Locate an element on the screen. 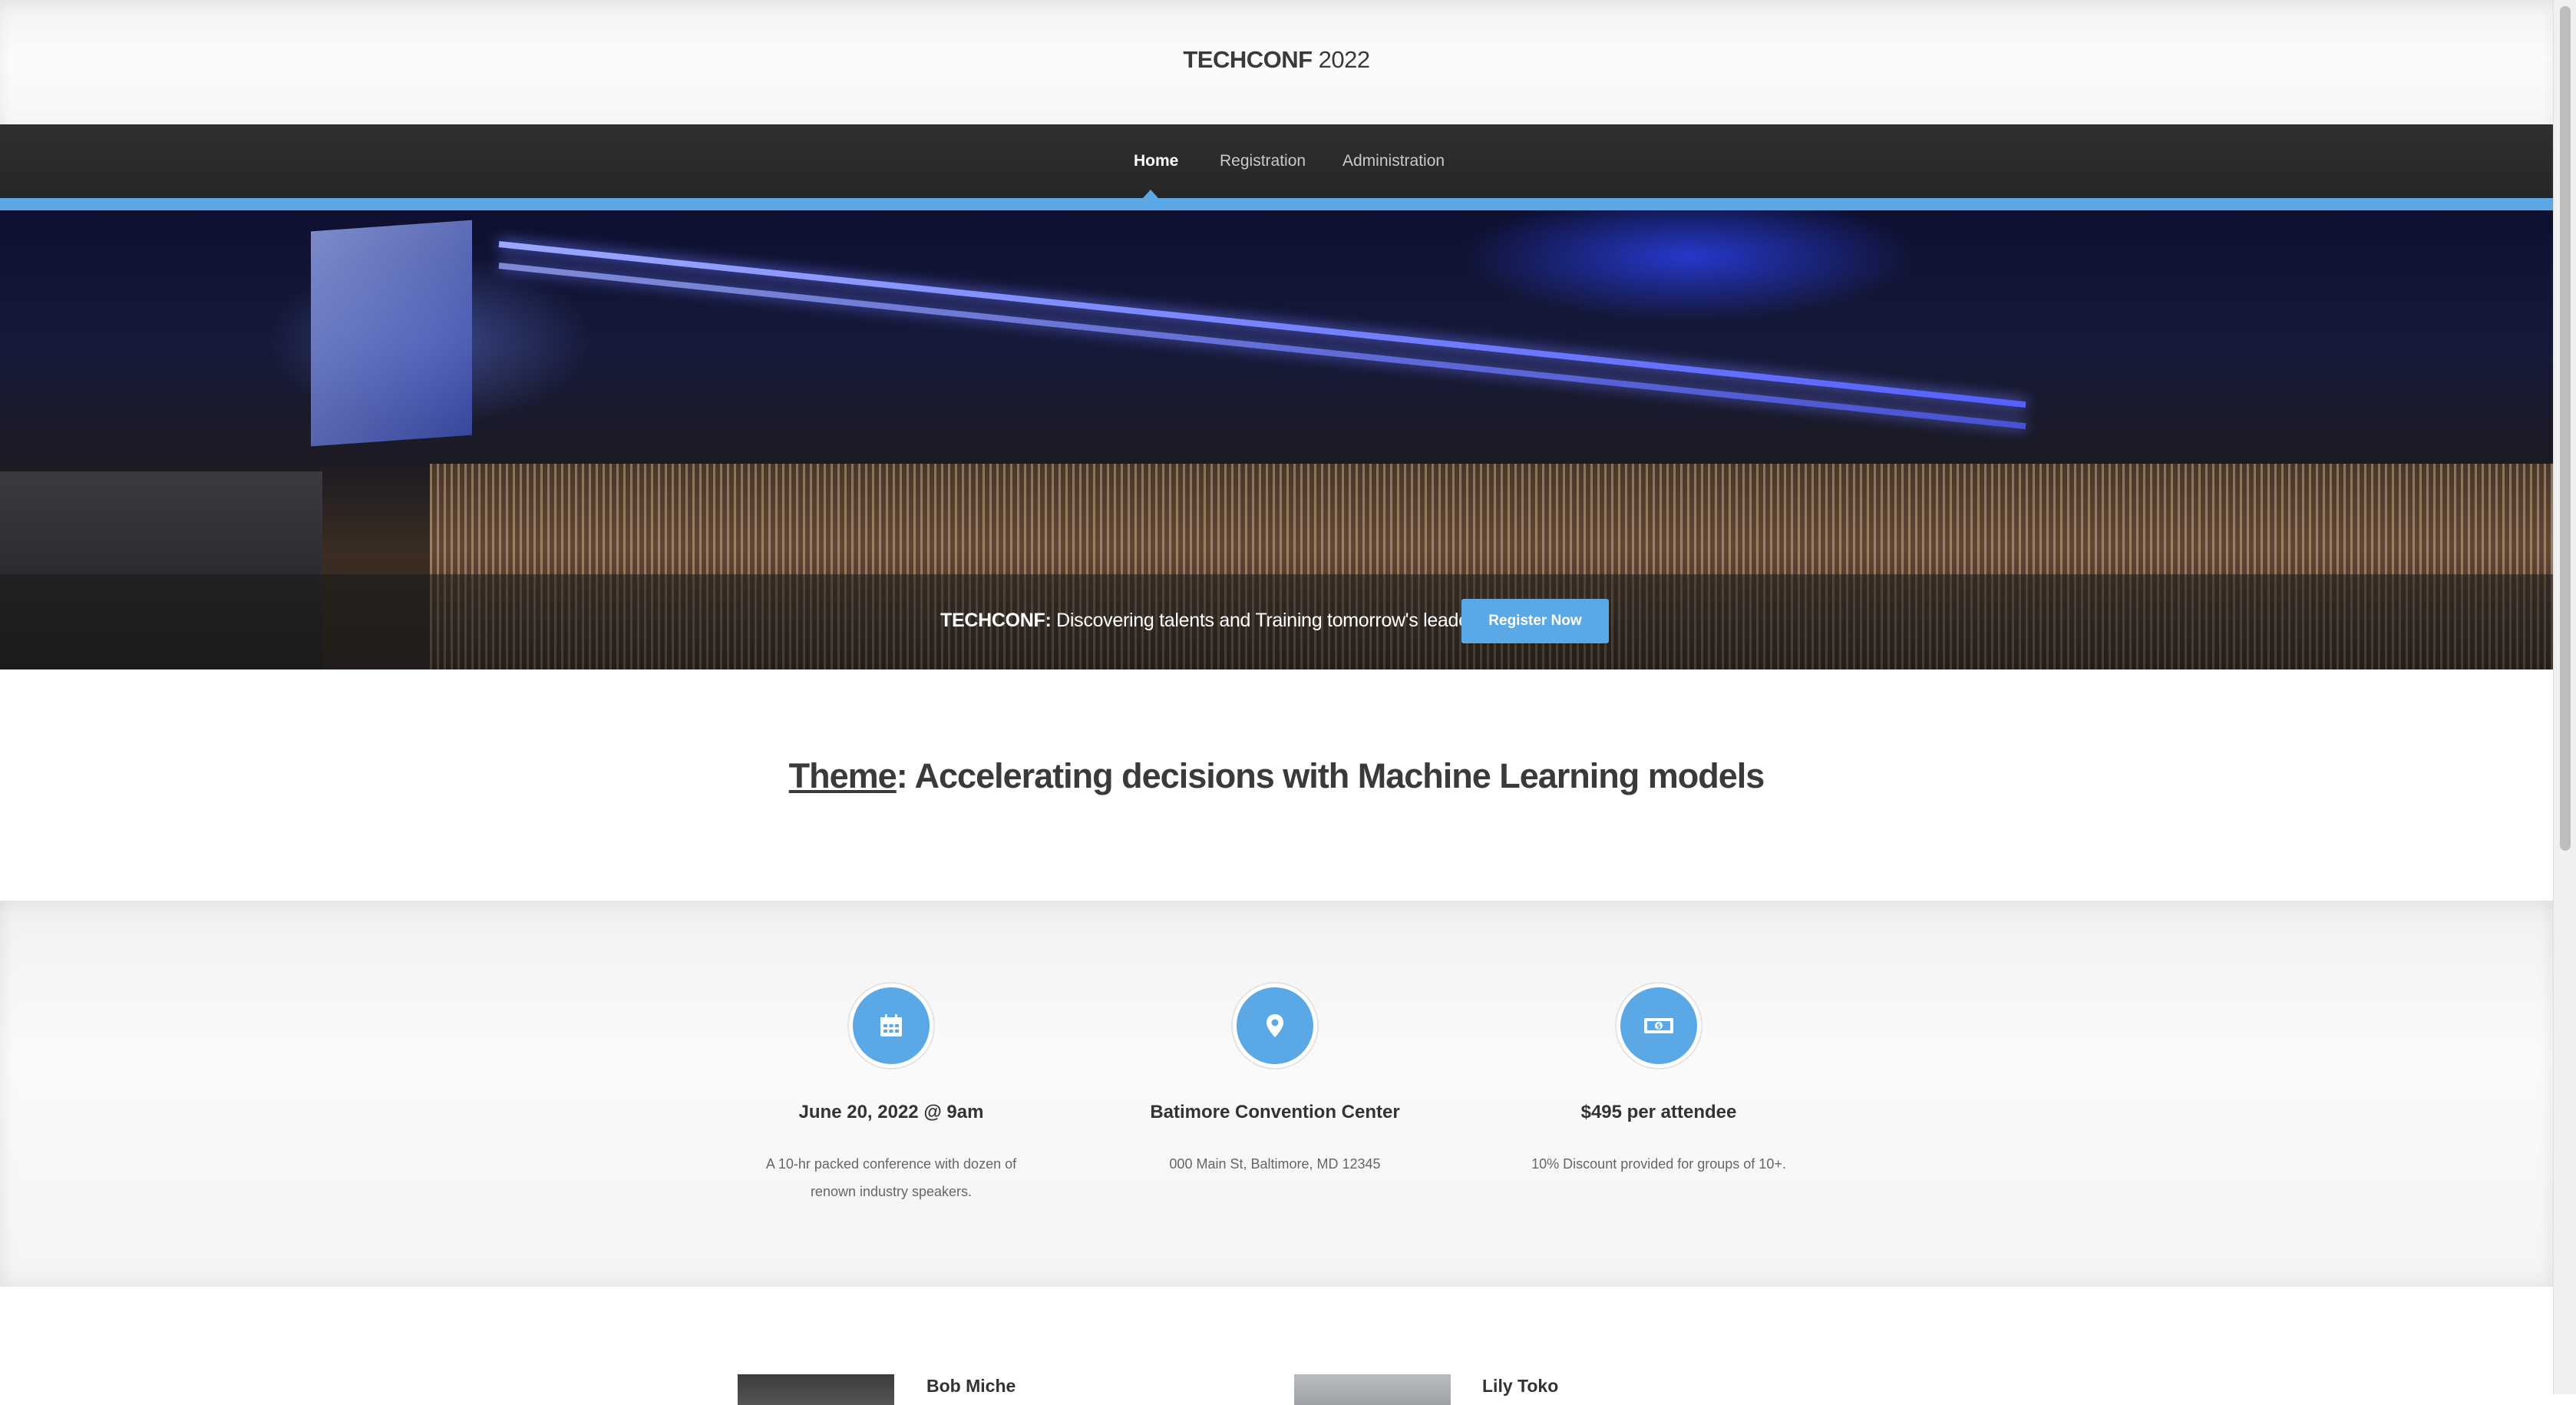 The height and width of the screenshot is (1405, 2576). feature-title: June 20, 2022 @ 9am is located at coordinates (891, 1112).